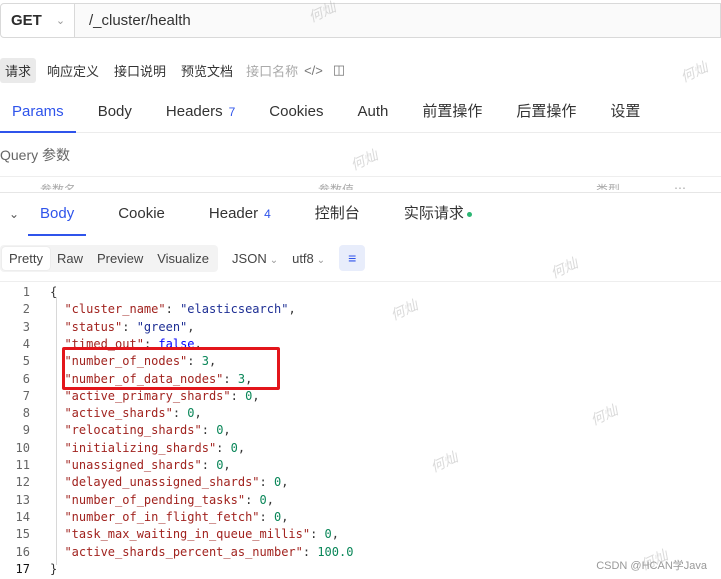 This screenshot has width=721, height=579. I want to click on view-mode-segmented: Pretty Raw Preview Visualize, so click(109, 258).